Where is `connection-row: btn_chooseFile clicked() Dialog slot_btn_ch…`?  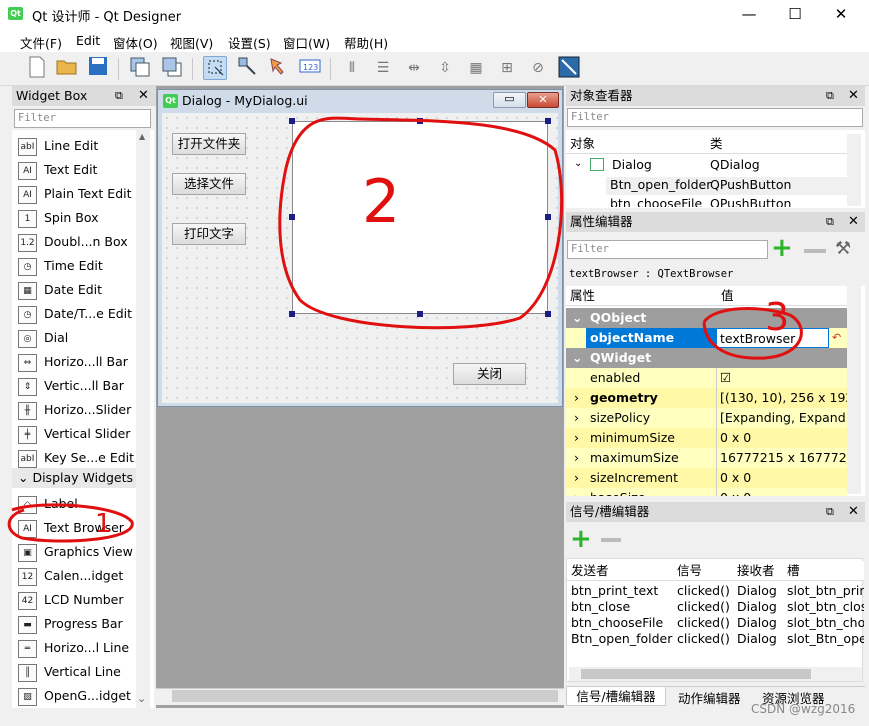
connection-row: btn_chooseFile clicked() Dialog slot_btn_ch… is located at coordinates (715, 623).